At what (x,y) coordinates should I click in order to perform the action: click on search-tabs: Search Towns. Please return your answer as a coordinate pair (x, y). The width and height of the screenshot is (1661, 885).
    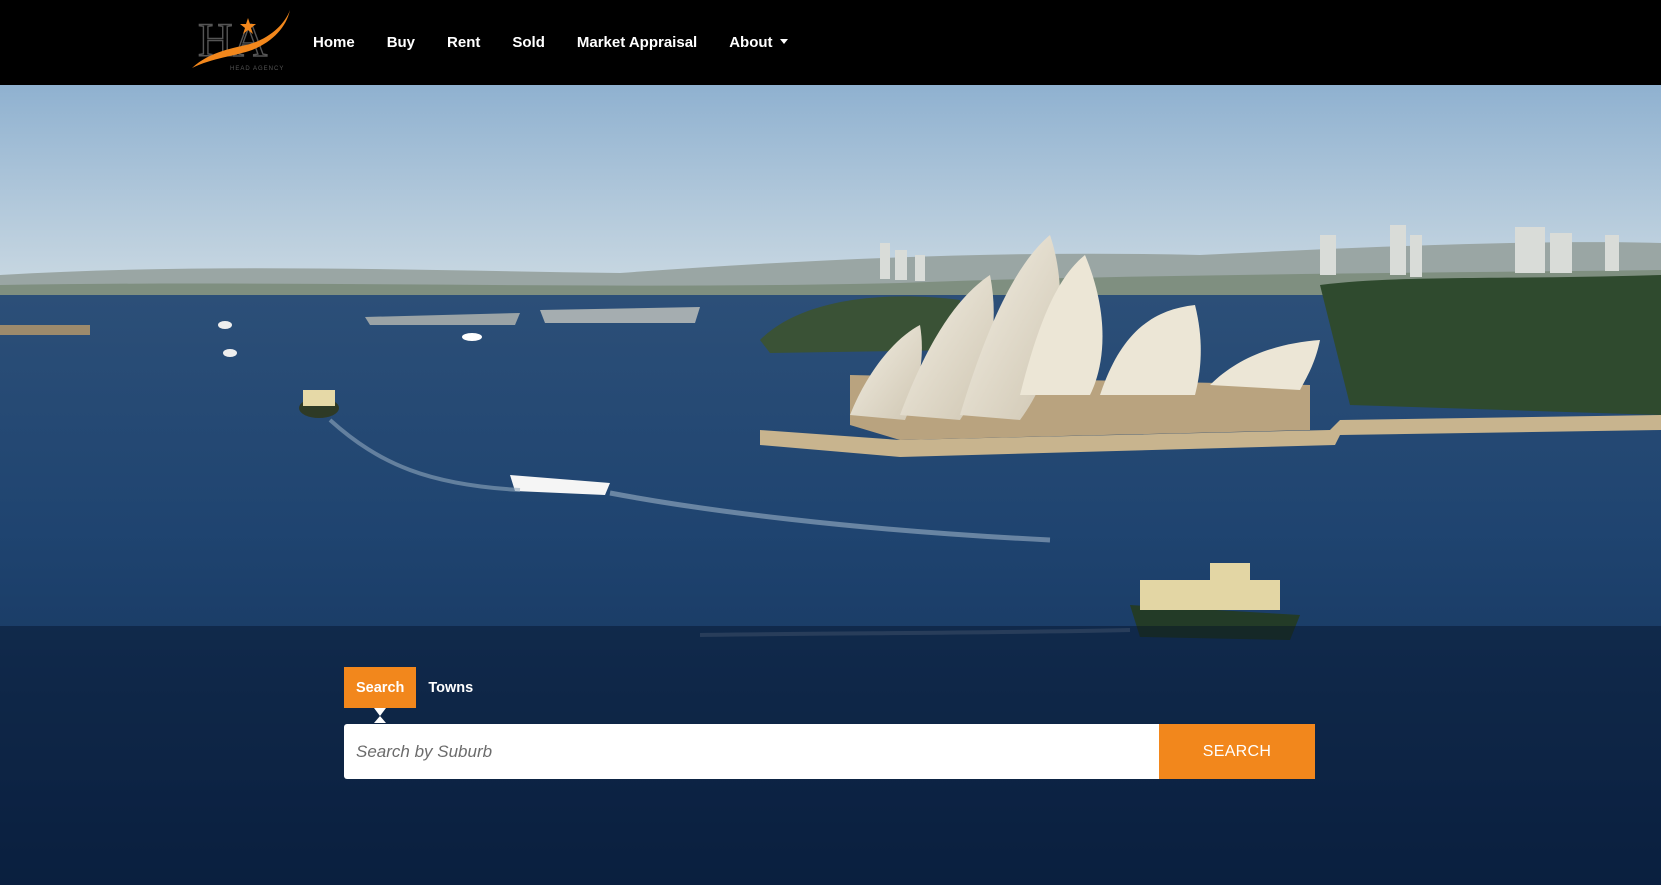
    Looking at the image, I should click on (829, 695).